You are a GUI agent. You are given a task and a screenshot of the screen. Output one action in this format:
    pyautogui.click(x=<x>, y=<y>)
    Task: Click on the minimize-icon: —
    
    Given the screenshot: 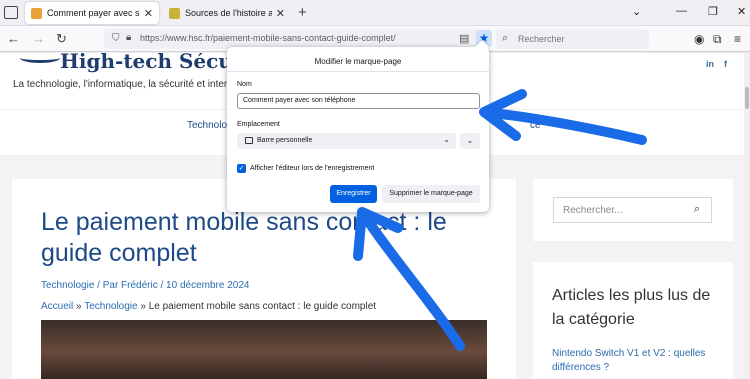 What is the action you would take?
    pyautogui.click(x=681, y=11)
    